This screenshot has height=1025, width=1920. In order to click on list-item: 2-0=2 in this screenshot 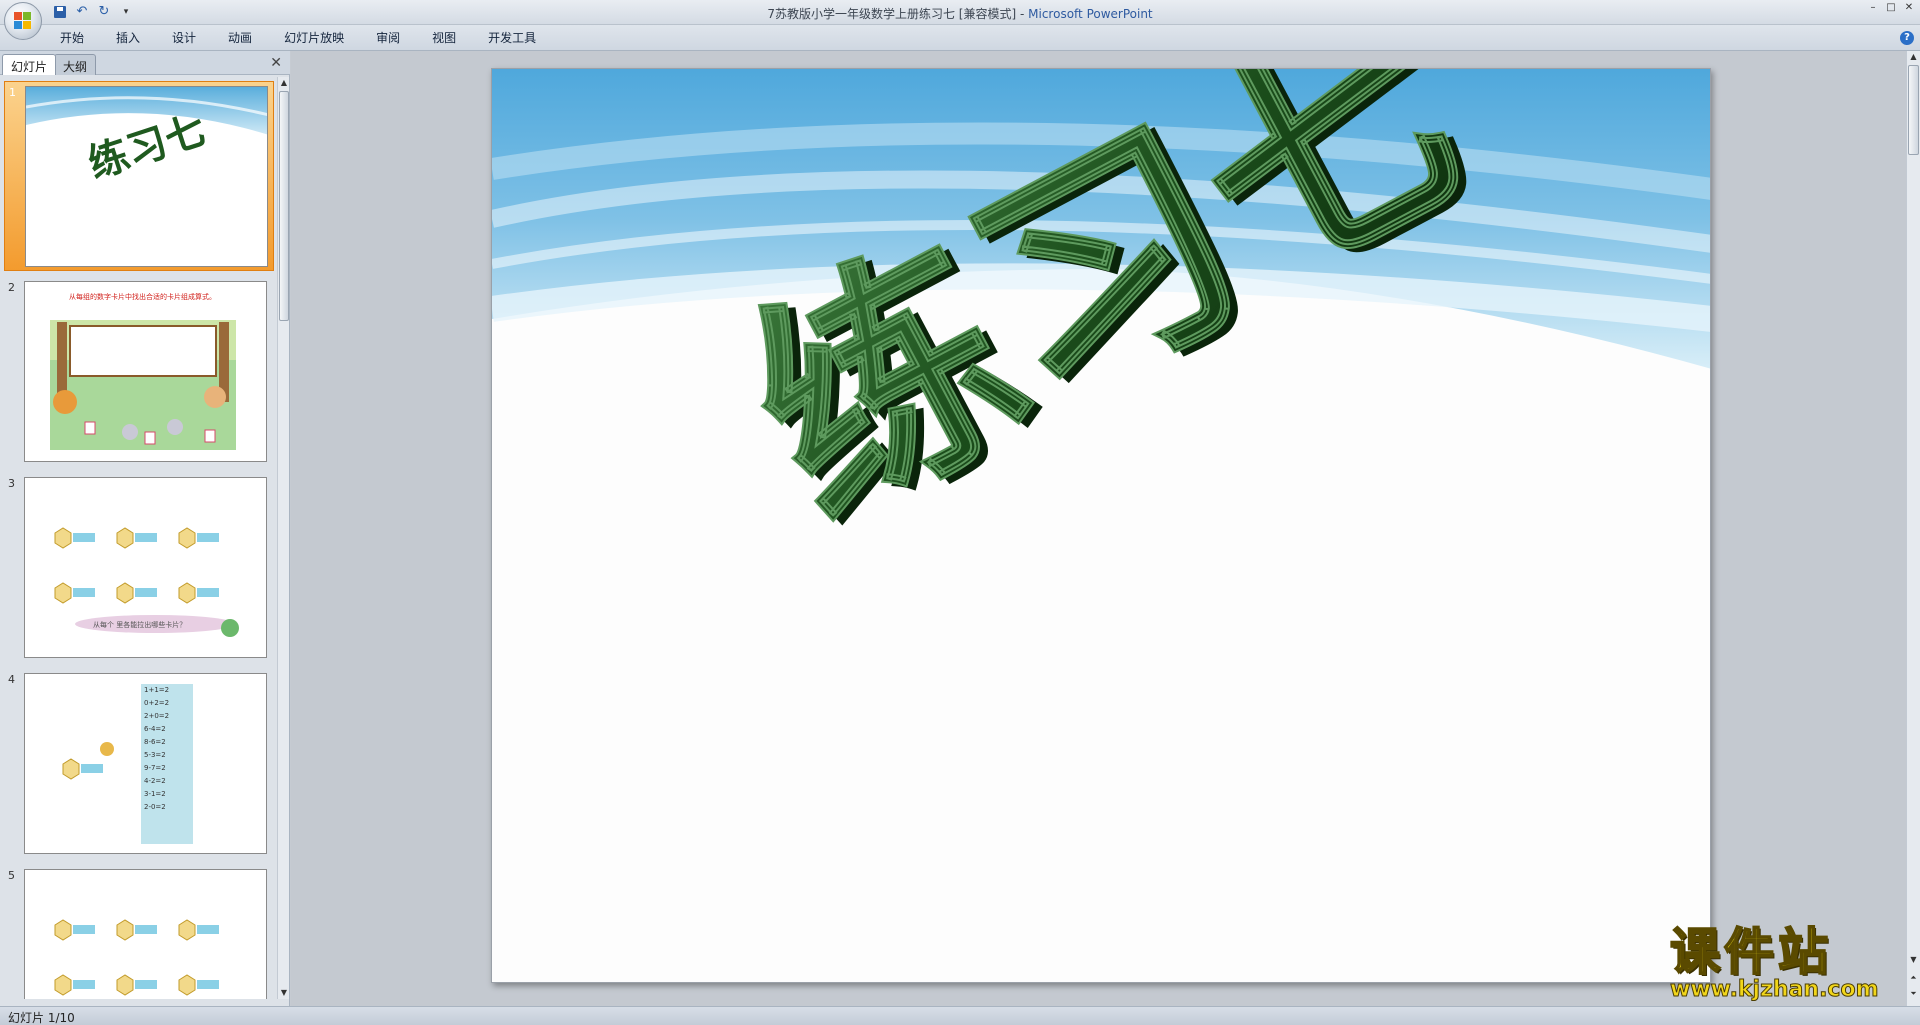, I will do `click(155, 807)`.